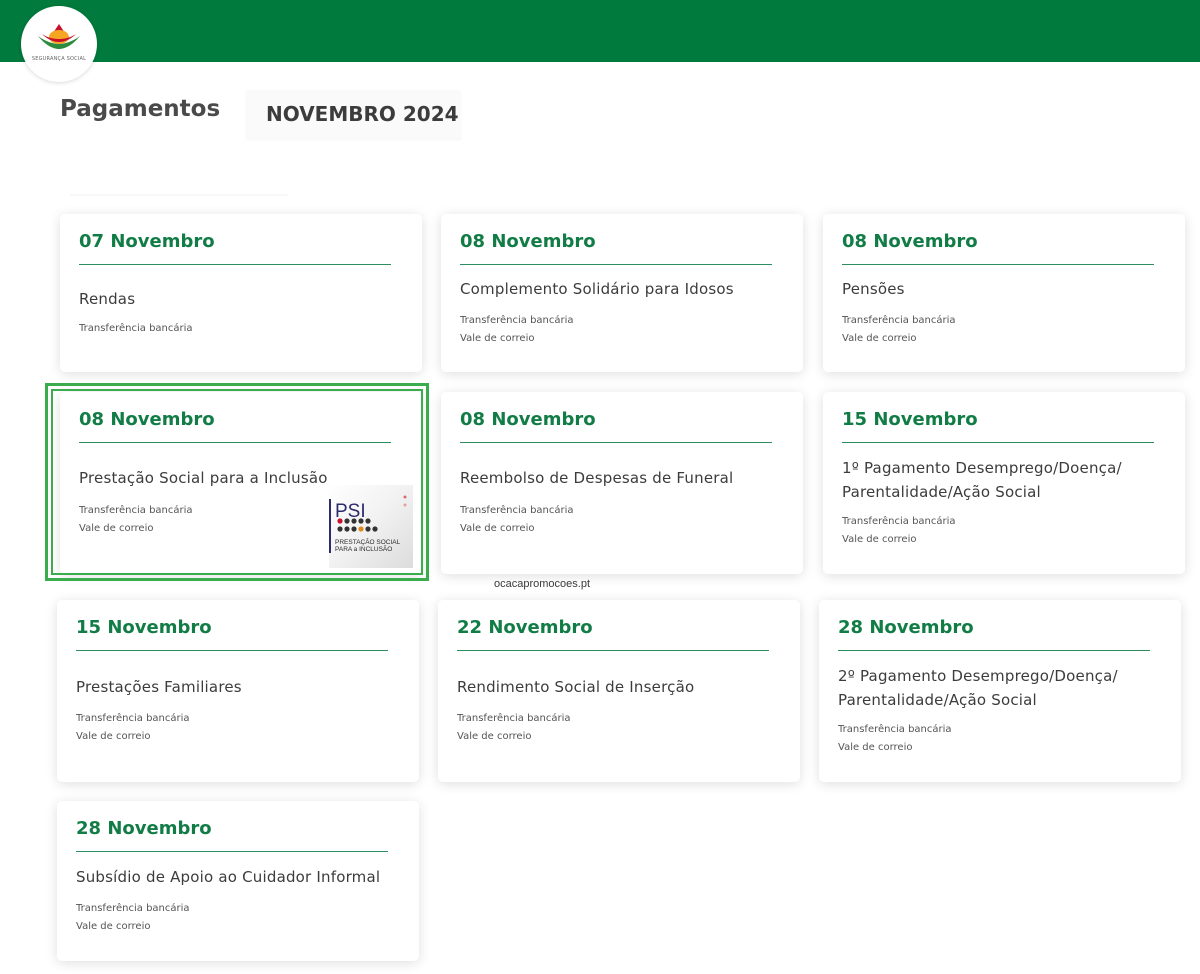 Image resolution: width=1200 pixels, height=974 pixels. Describe the element at coordinates (873, 289) in the screenshot. I see `card-title: Pensões` at that location.